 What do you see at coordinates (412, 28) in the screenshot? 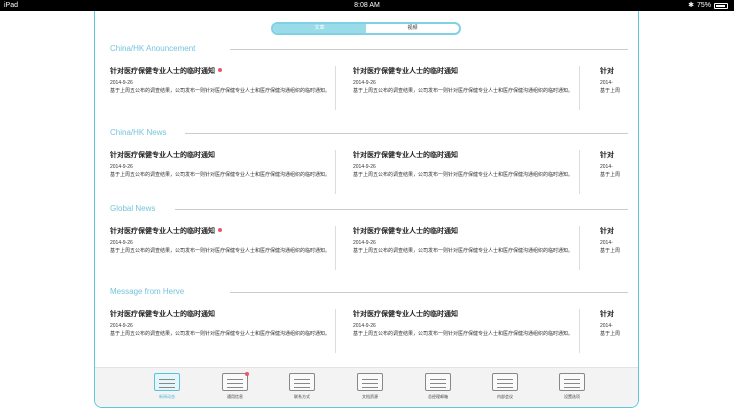
I see `segment-videos: 视频` at bounding box center [412, 28].